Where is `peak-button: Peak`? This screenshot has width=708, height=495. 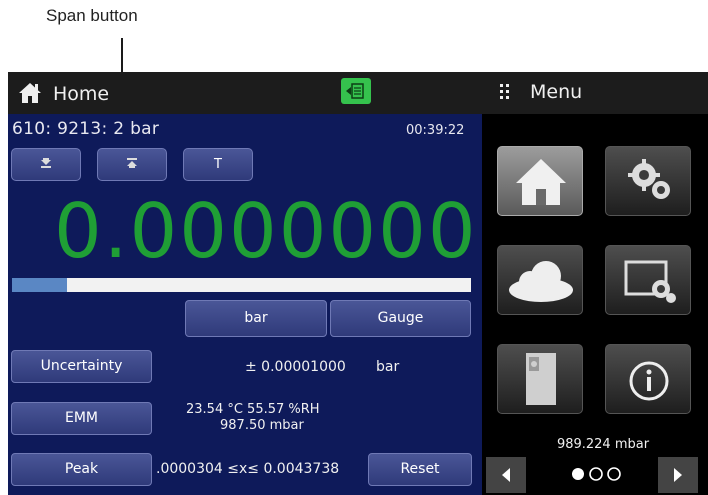
peak-button: Peak is located at coordinates (81, 469).